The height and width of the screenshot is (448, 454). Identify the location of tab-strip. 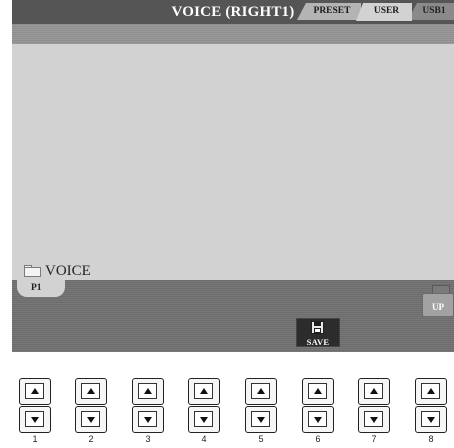
(233, 34).